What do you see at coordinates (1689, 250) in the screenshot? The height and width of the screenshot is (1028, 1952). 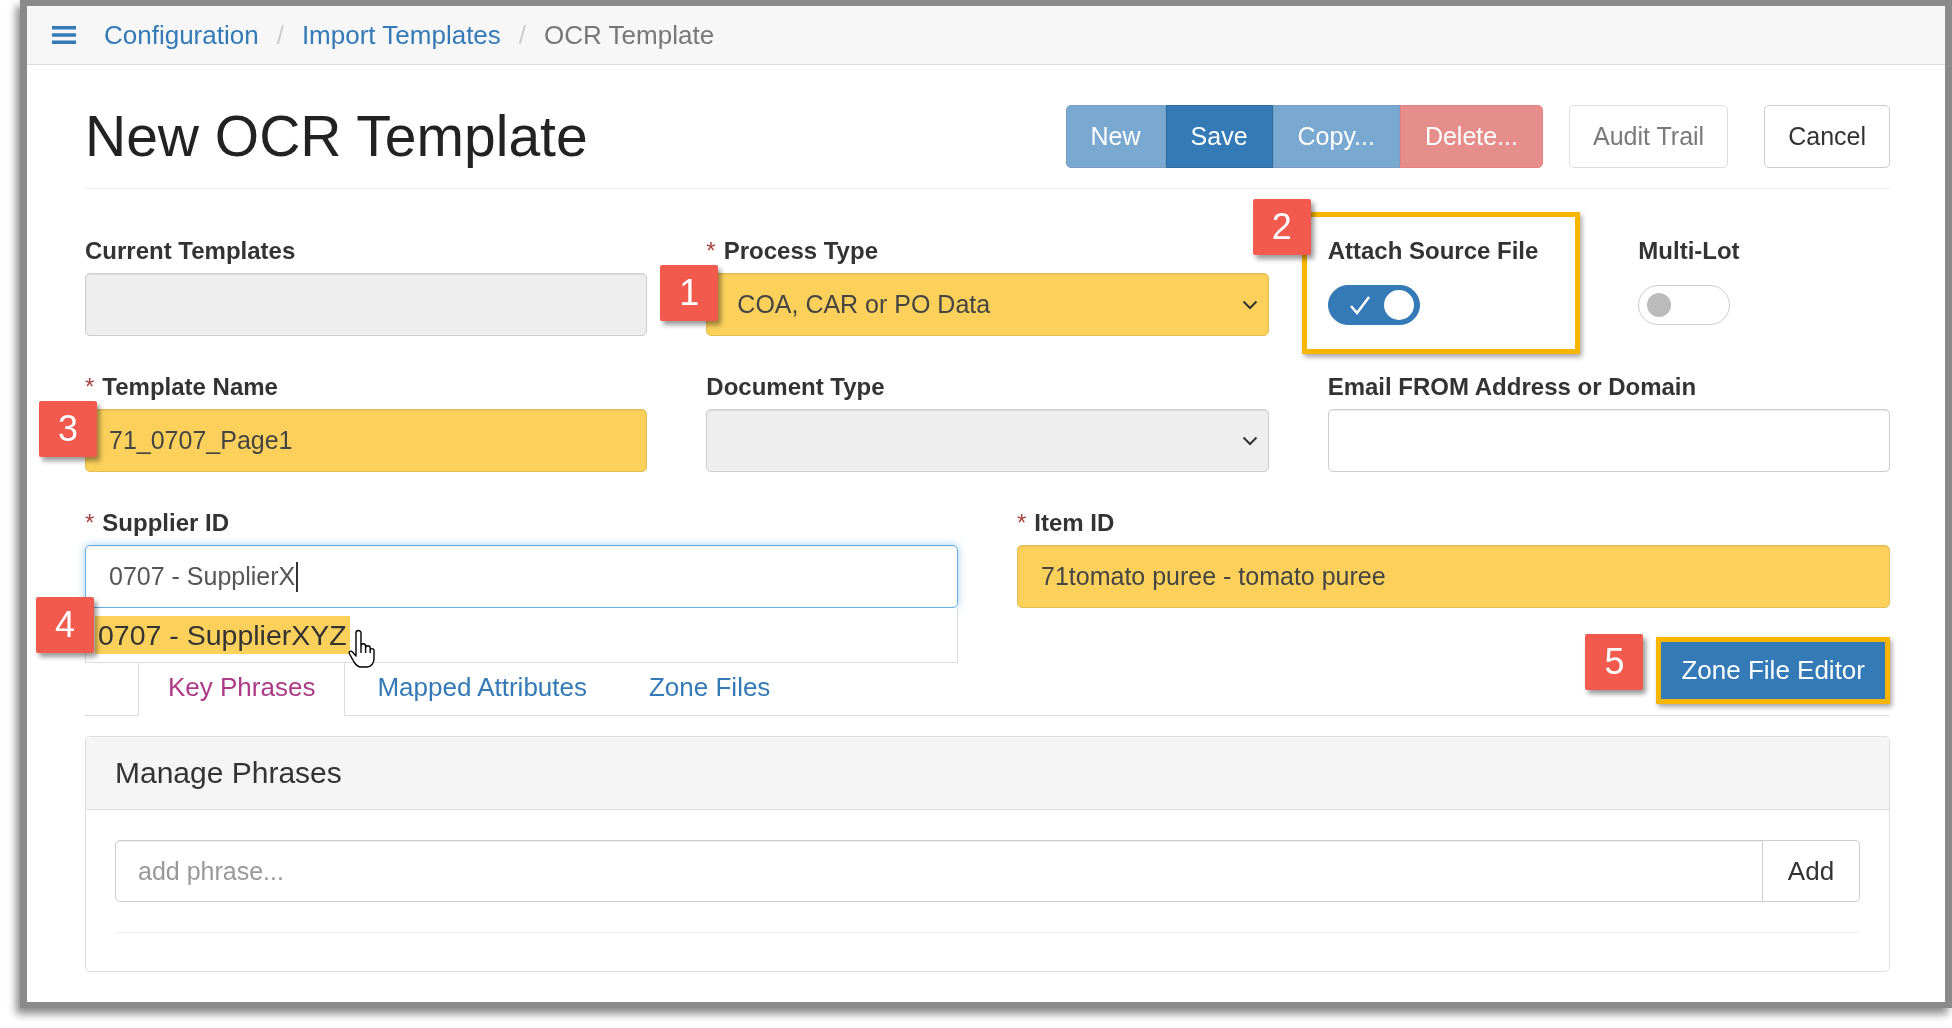 I see `field-label: Multi-Lot` at bounding box center [1689, 250].